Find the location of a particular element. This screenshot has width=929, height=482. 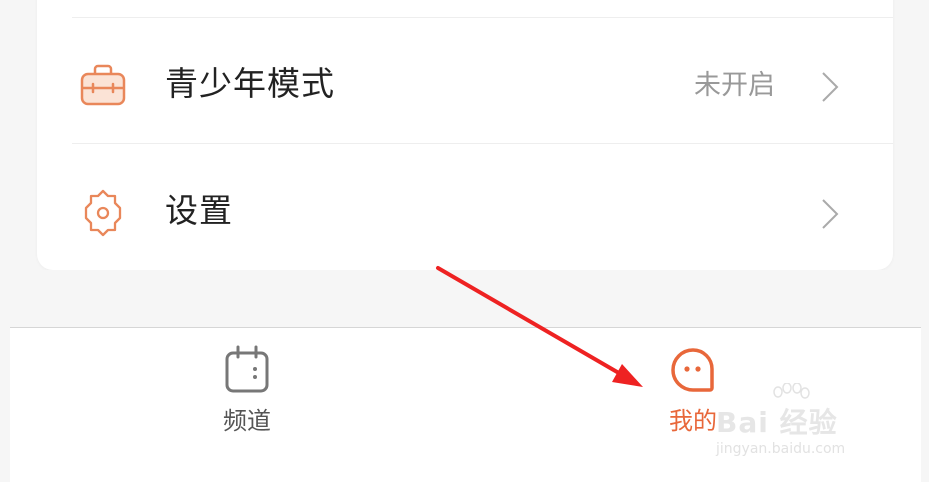

tab-channel-label: 频道 is located at coordinates (247, 421).